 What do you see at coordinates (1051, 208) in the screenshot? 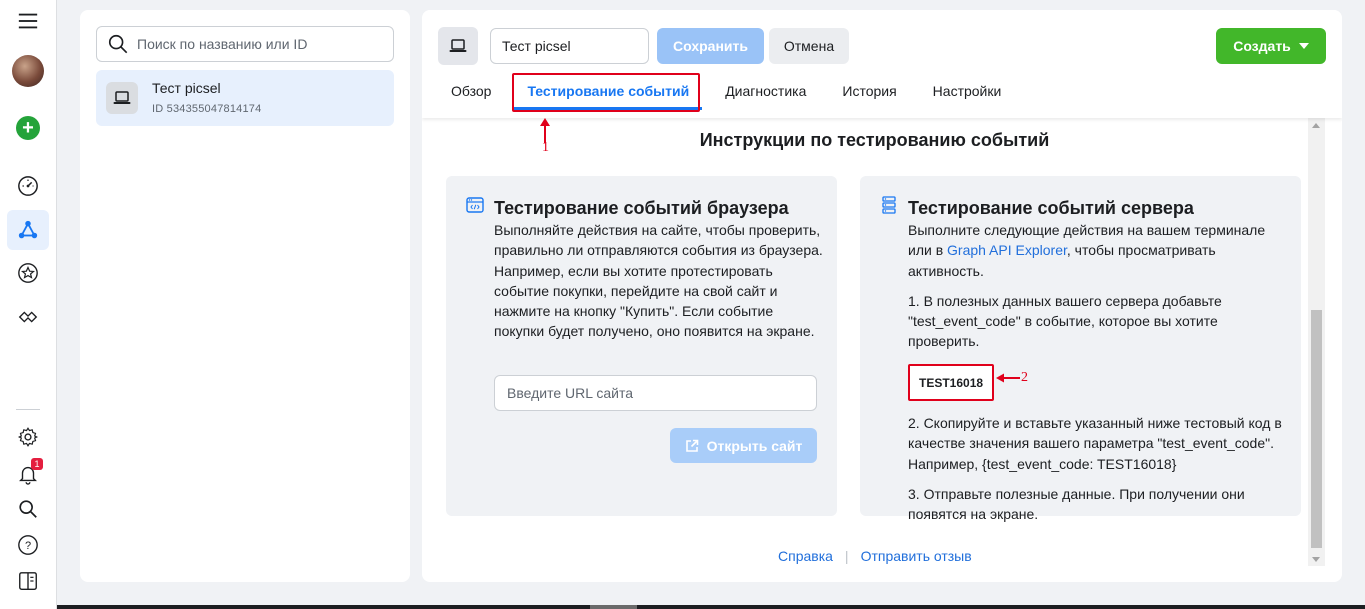
I see `server-card-title: Тестирование событий сервера` at bounding box center [1051, 208].